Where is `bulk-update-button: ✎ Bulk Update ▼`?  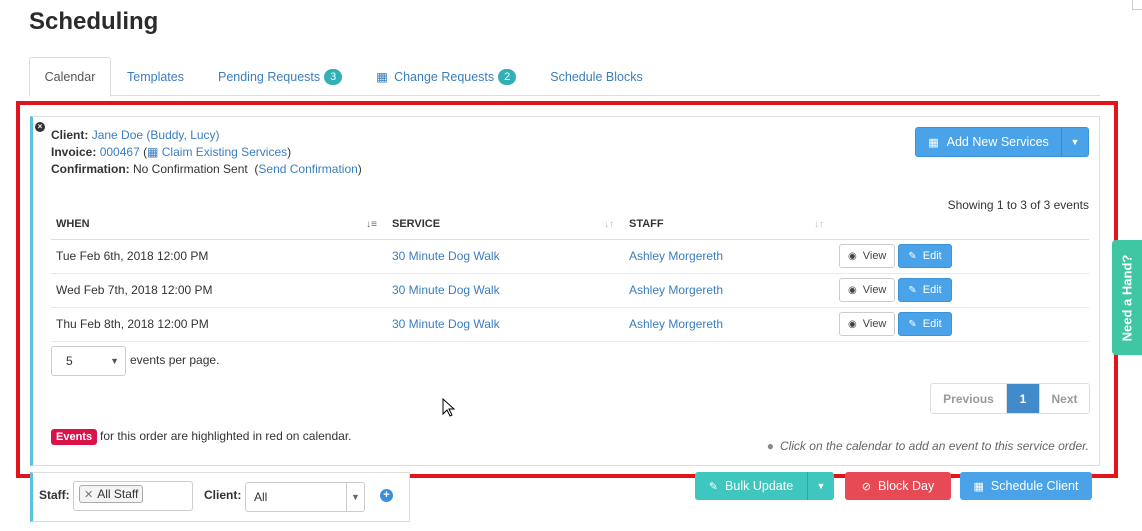
bulk-update-button: ✎ Bulk Update ▼ is located at coordinates (764, 486).